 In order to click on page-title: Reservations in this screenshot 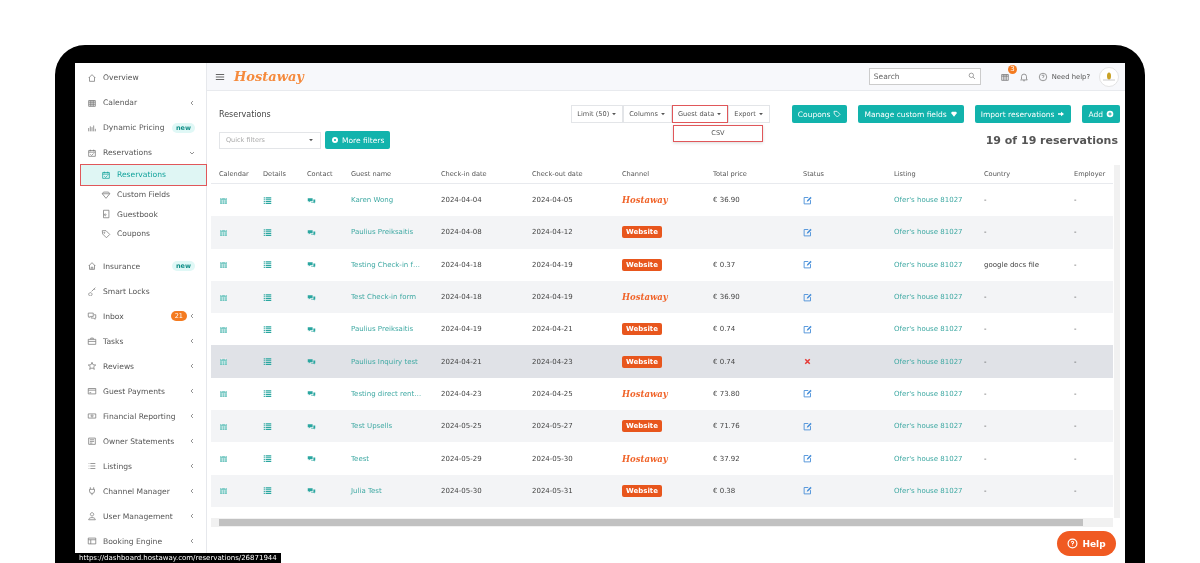, I will do `click(245, 114)`.